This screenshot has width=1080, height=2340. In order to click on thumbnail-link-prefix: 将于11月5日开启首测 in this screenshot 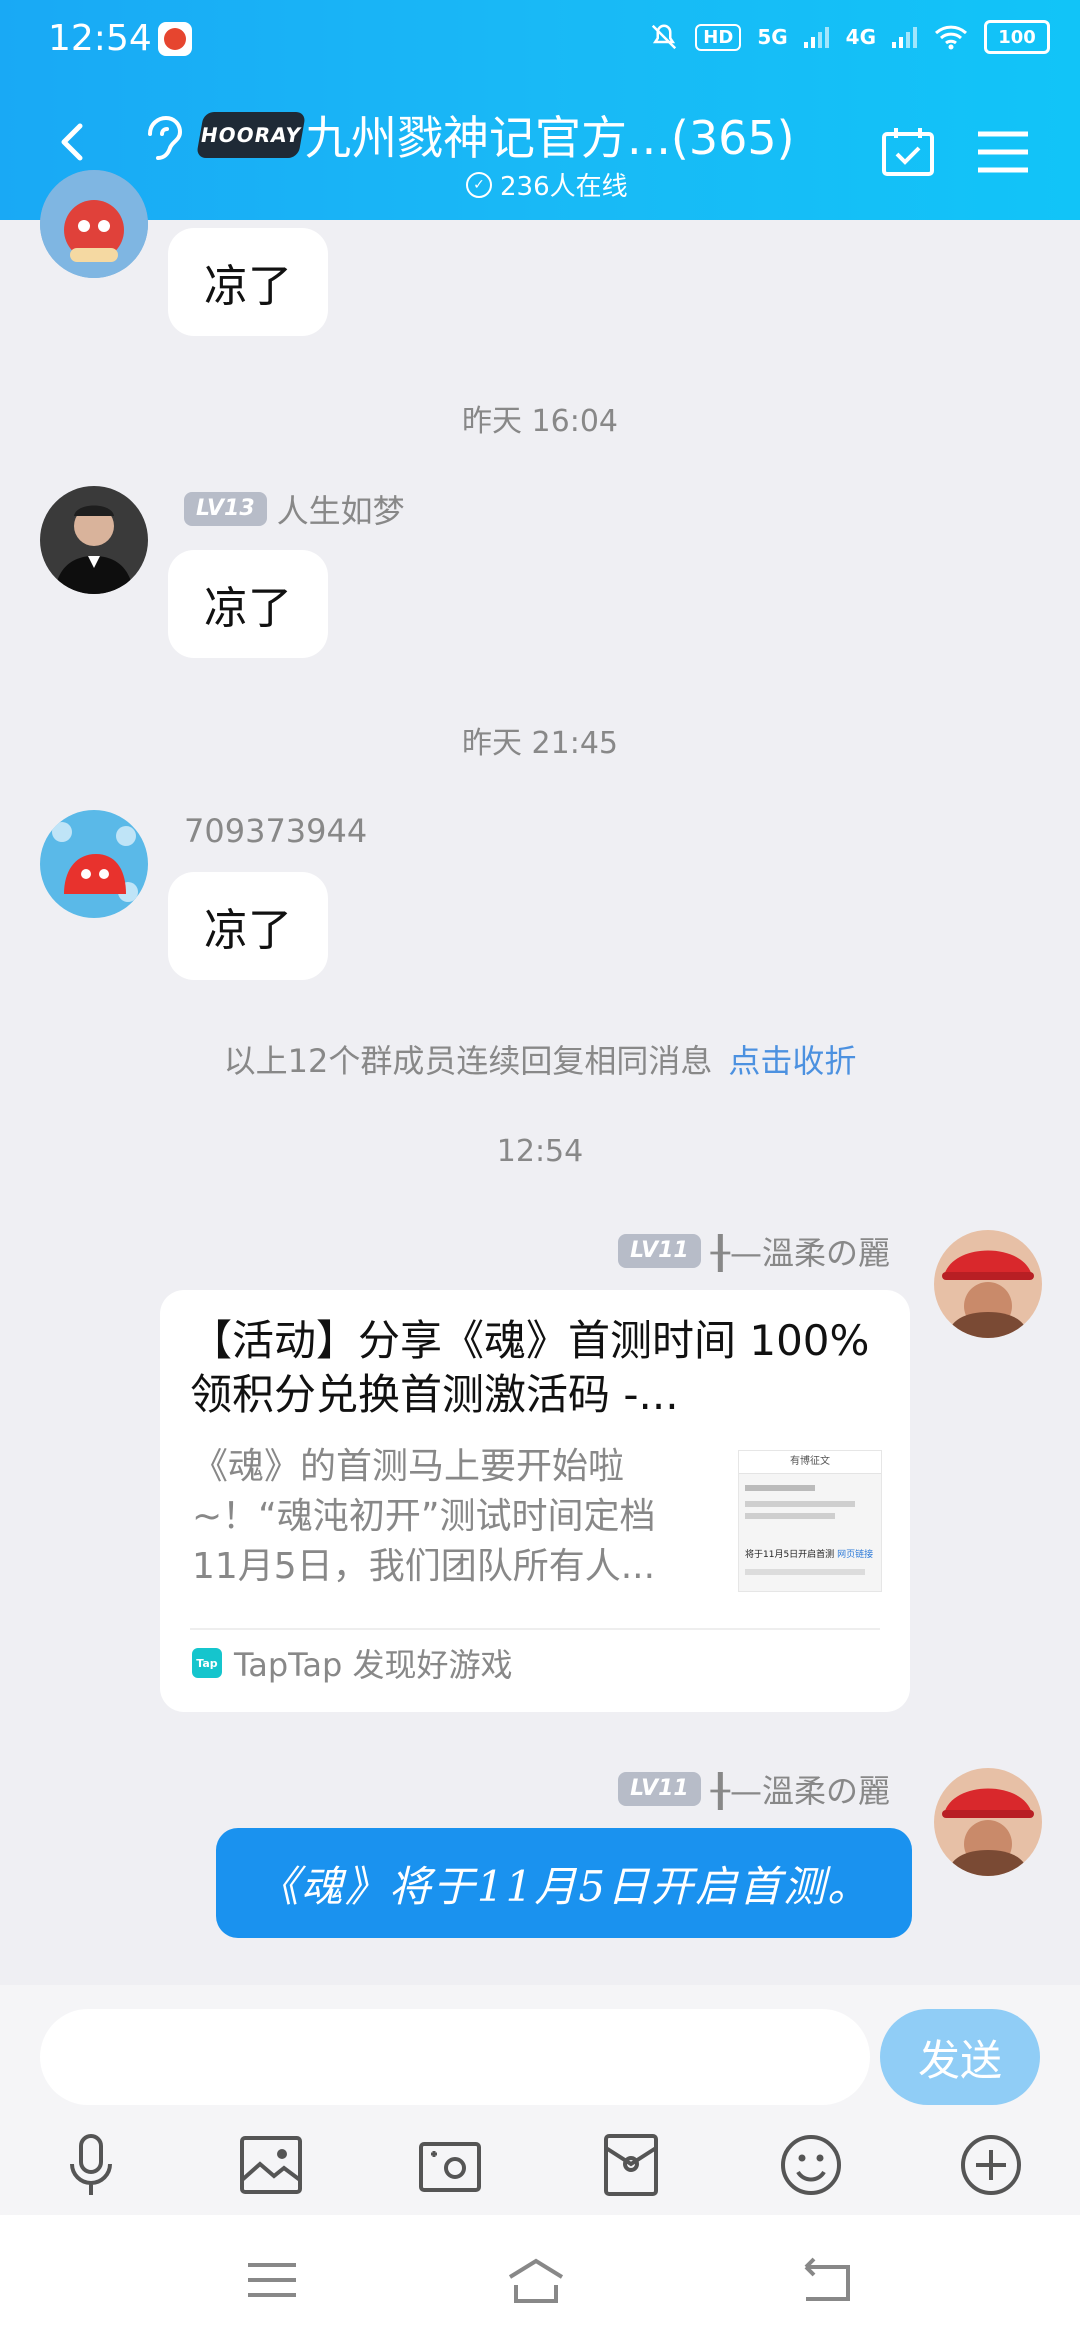, I will do `click(790, 1555)`.